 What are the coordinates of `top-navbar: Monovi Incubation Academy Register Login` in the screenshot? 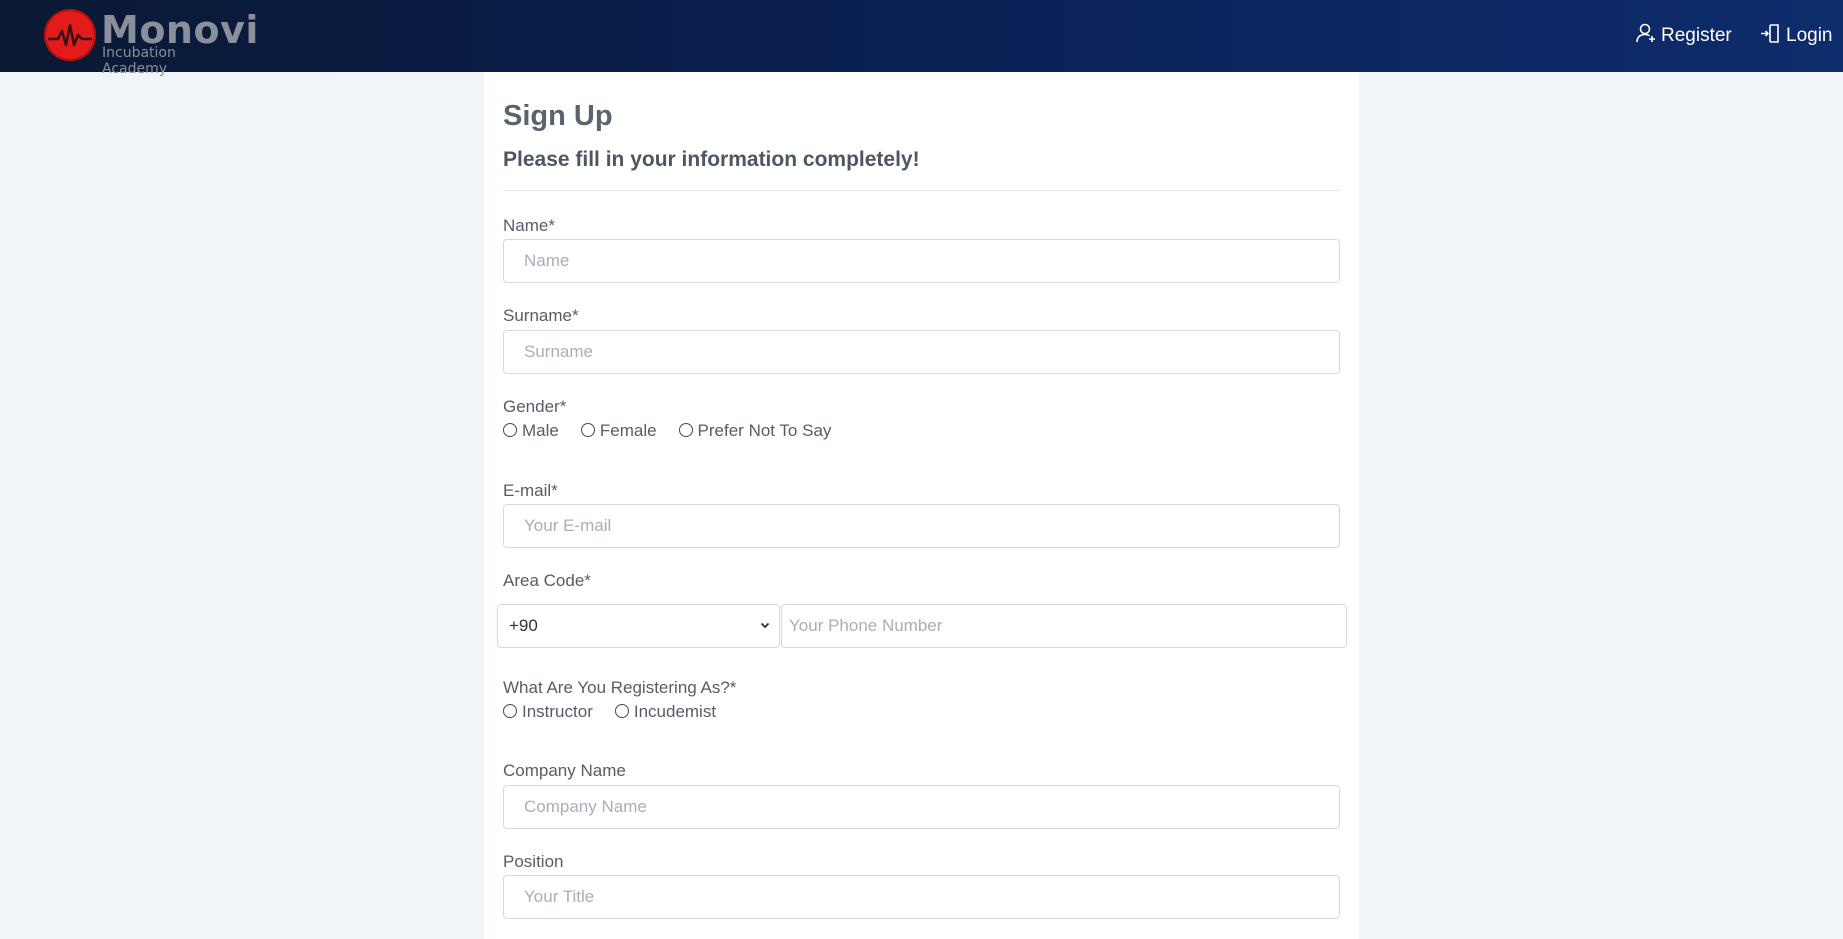 It's located at (921, 38).